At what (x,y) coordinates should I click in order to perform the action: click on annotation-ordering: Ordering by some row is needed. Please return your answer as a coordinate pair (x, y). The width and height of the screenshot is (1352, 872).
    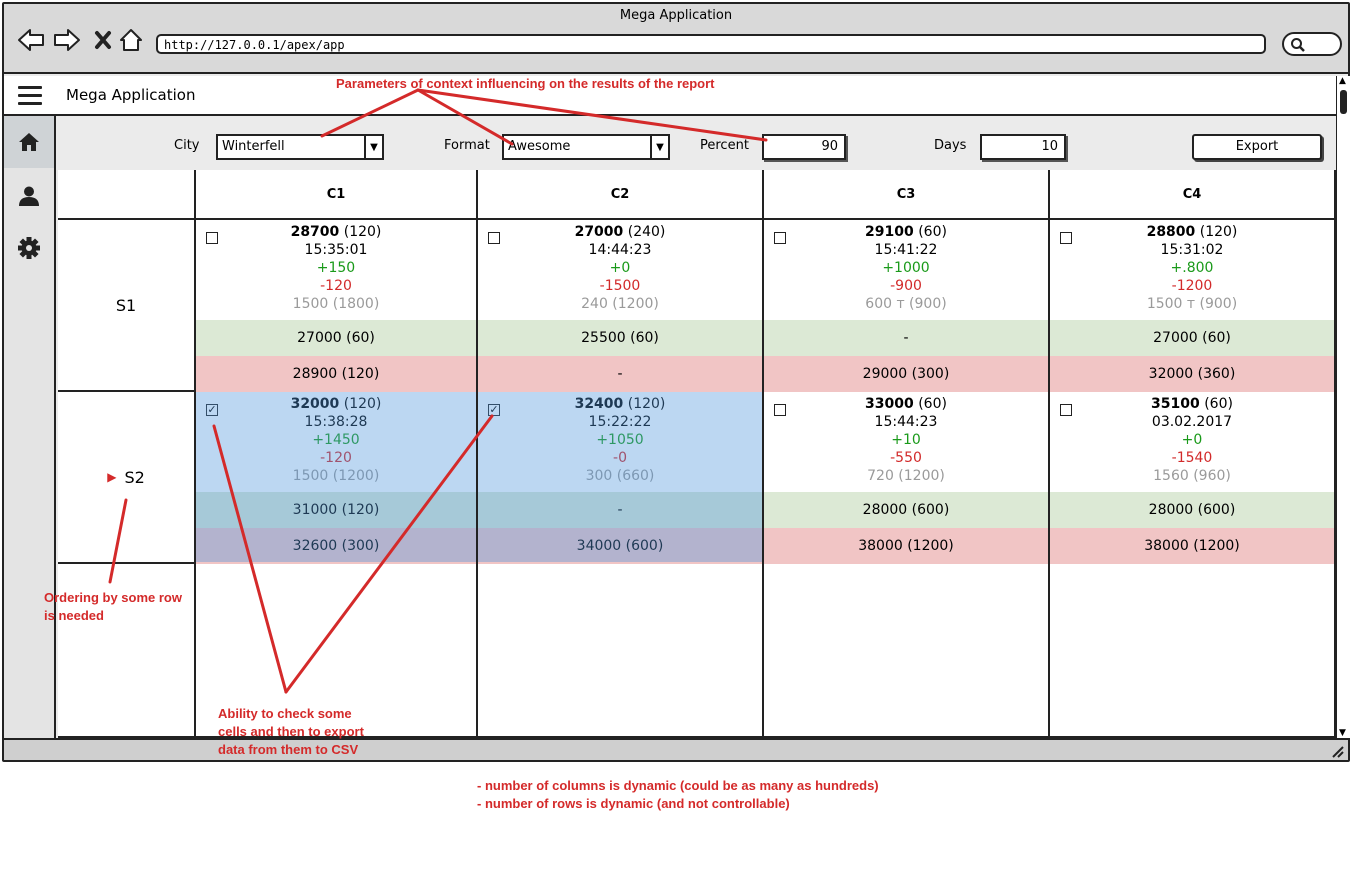
    Looking at the image, I should click on (113, 606).